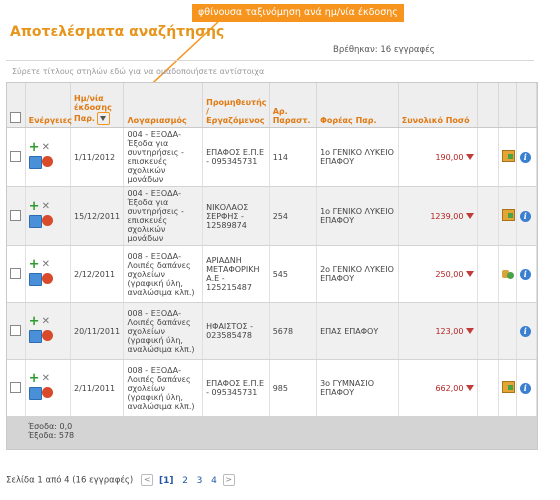 This screenshot has width=560, height=500. I want to click on col-blank2, so click(507, 105).